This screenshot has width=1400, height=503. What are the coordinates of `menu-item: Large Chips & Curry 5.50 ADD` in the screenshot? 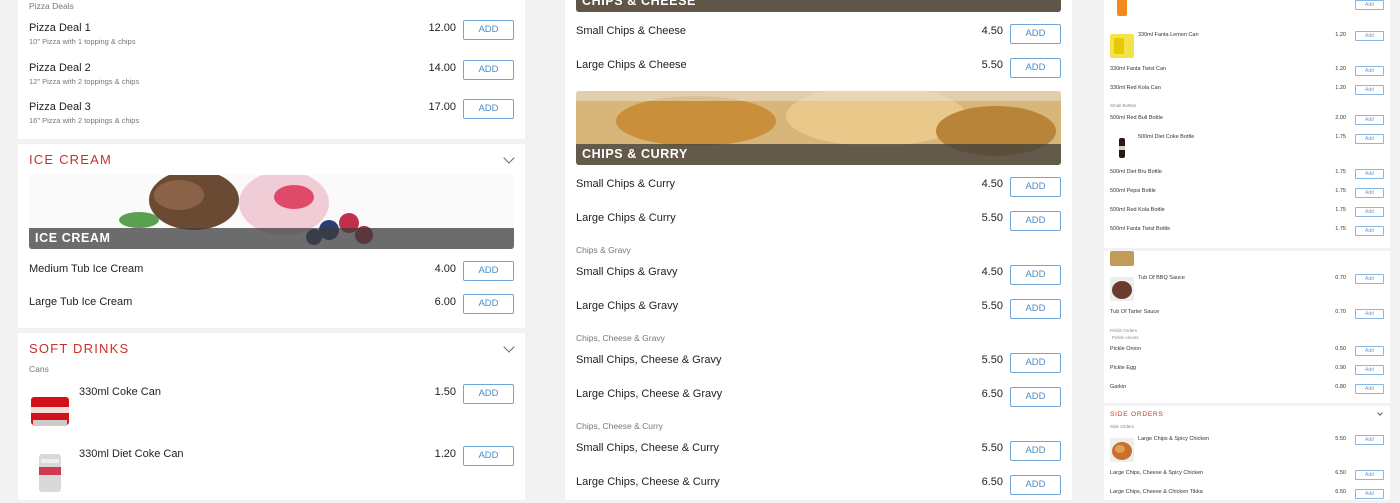 It's located at (818, 222).